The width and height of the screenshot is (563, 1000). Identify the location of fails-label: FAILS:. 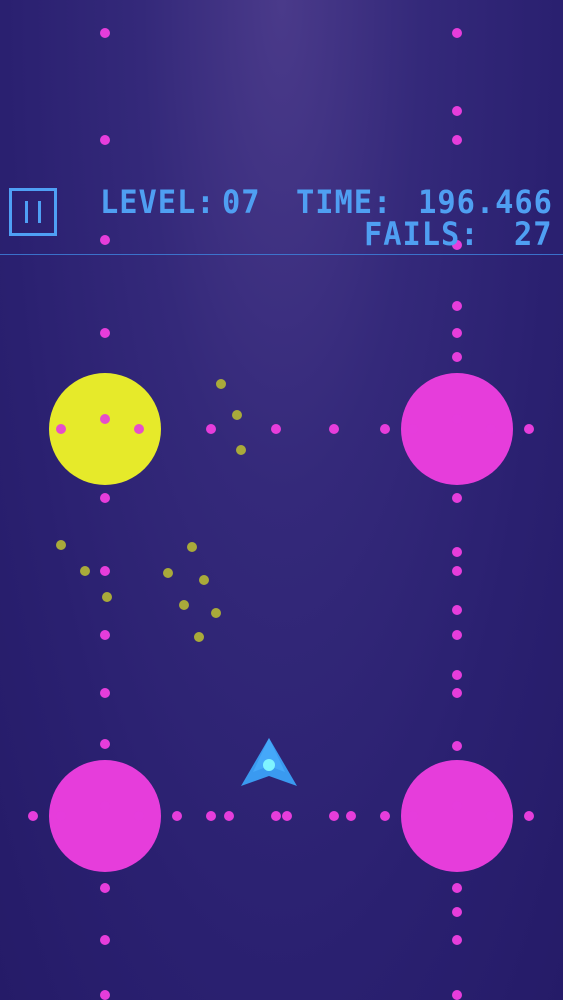
(422, 234).